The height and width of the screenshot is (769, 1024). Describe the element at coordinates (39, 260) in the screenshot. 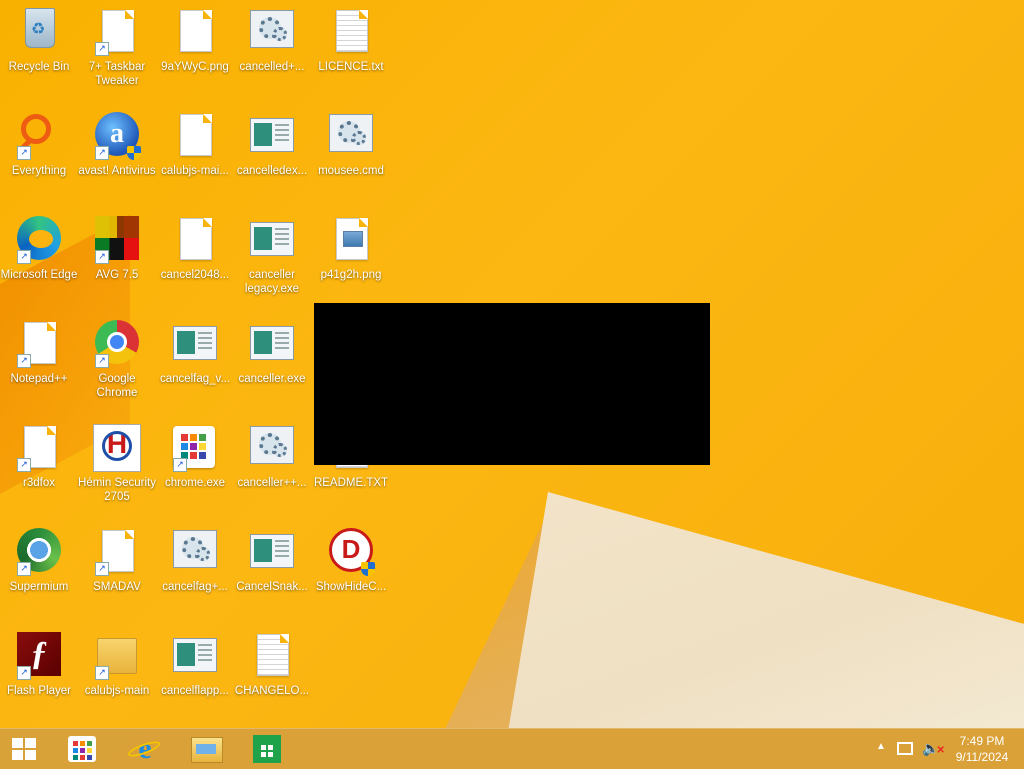

I see `desktop-icon-microsoft-edge: ↗ Microsoft Edge` at that location.